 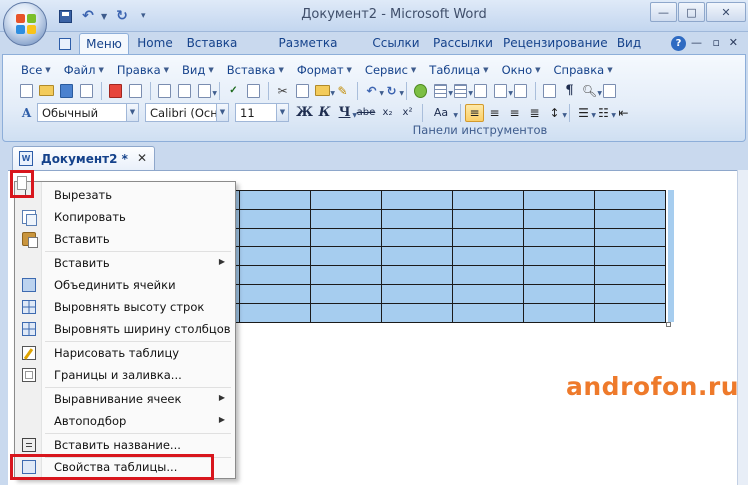 I want to click on tab-mailings: Рассылки, so click(x=463, y=44).